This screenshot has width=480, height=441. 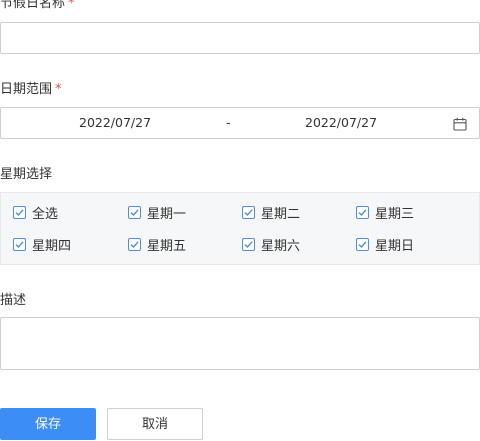 I want to click on checkbox-label: 星期三, so click(x=395, y=214).